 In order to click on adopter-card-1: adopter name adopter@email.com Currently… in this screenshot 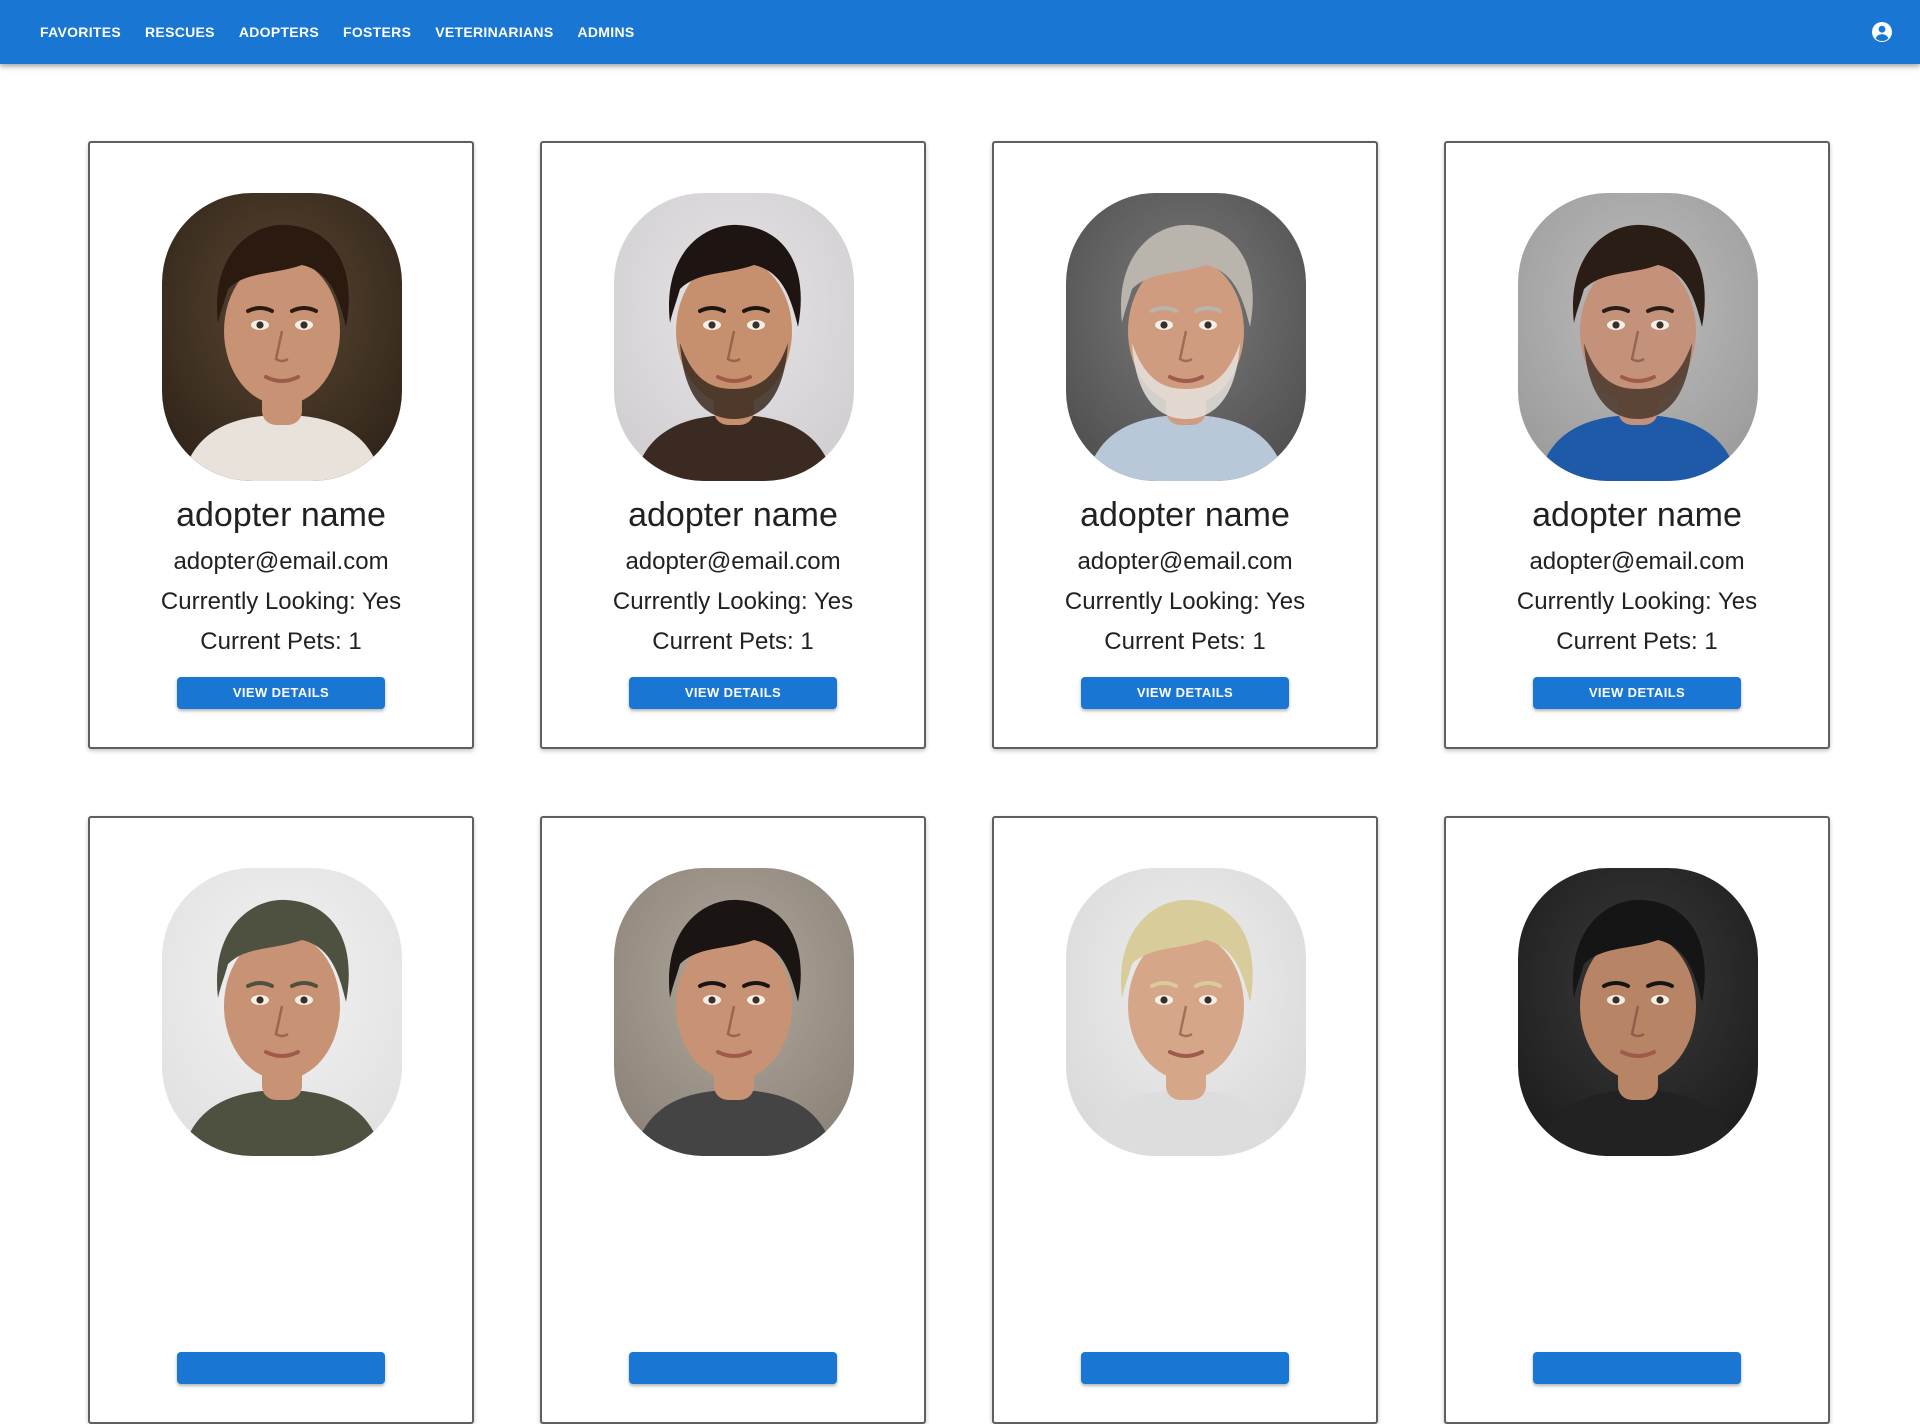, I will do `click(281, 445)`.